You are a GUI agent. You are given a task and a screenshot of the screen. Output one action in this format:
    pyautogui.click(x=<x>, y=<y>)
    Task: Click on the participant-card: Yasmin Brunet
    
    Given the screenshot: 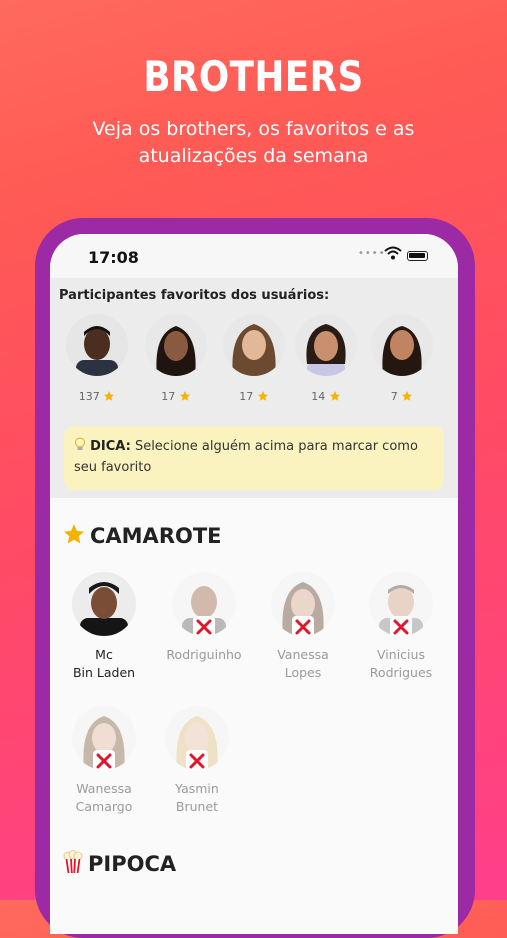 What is the action you would take?
    pyautogui.click(x=197, y=761)
    